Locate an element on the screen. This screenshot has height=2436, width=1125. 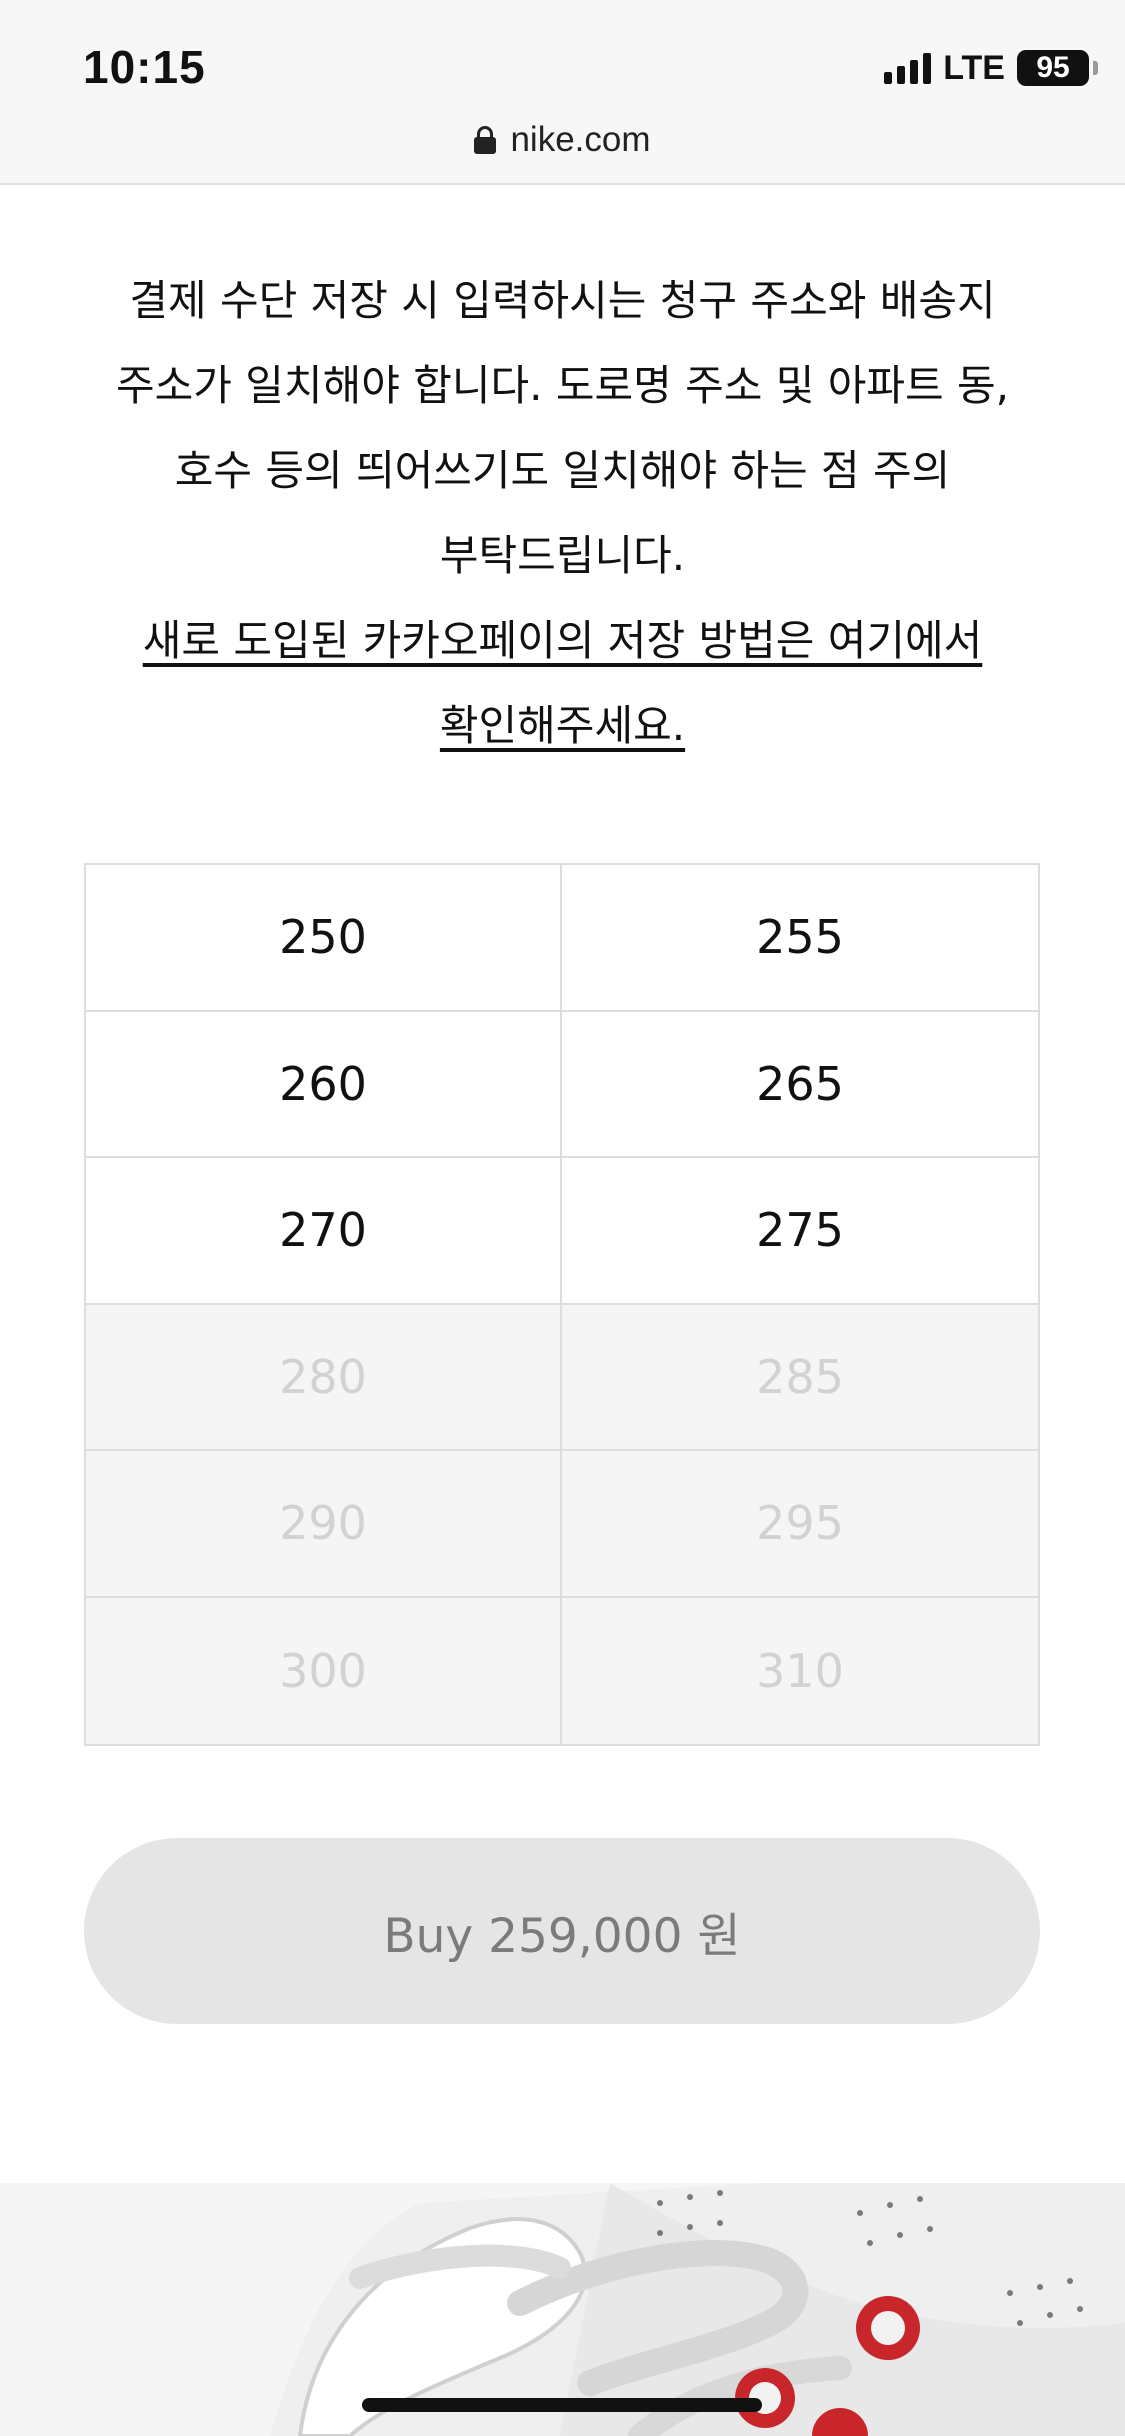
buy-button: Buy 259,000 원 is located at coordinates (562, 1931).